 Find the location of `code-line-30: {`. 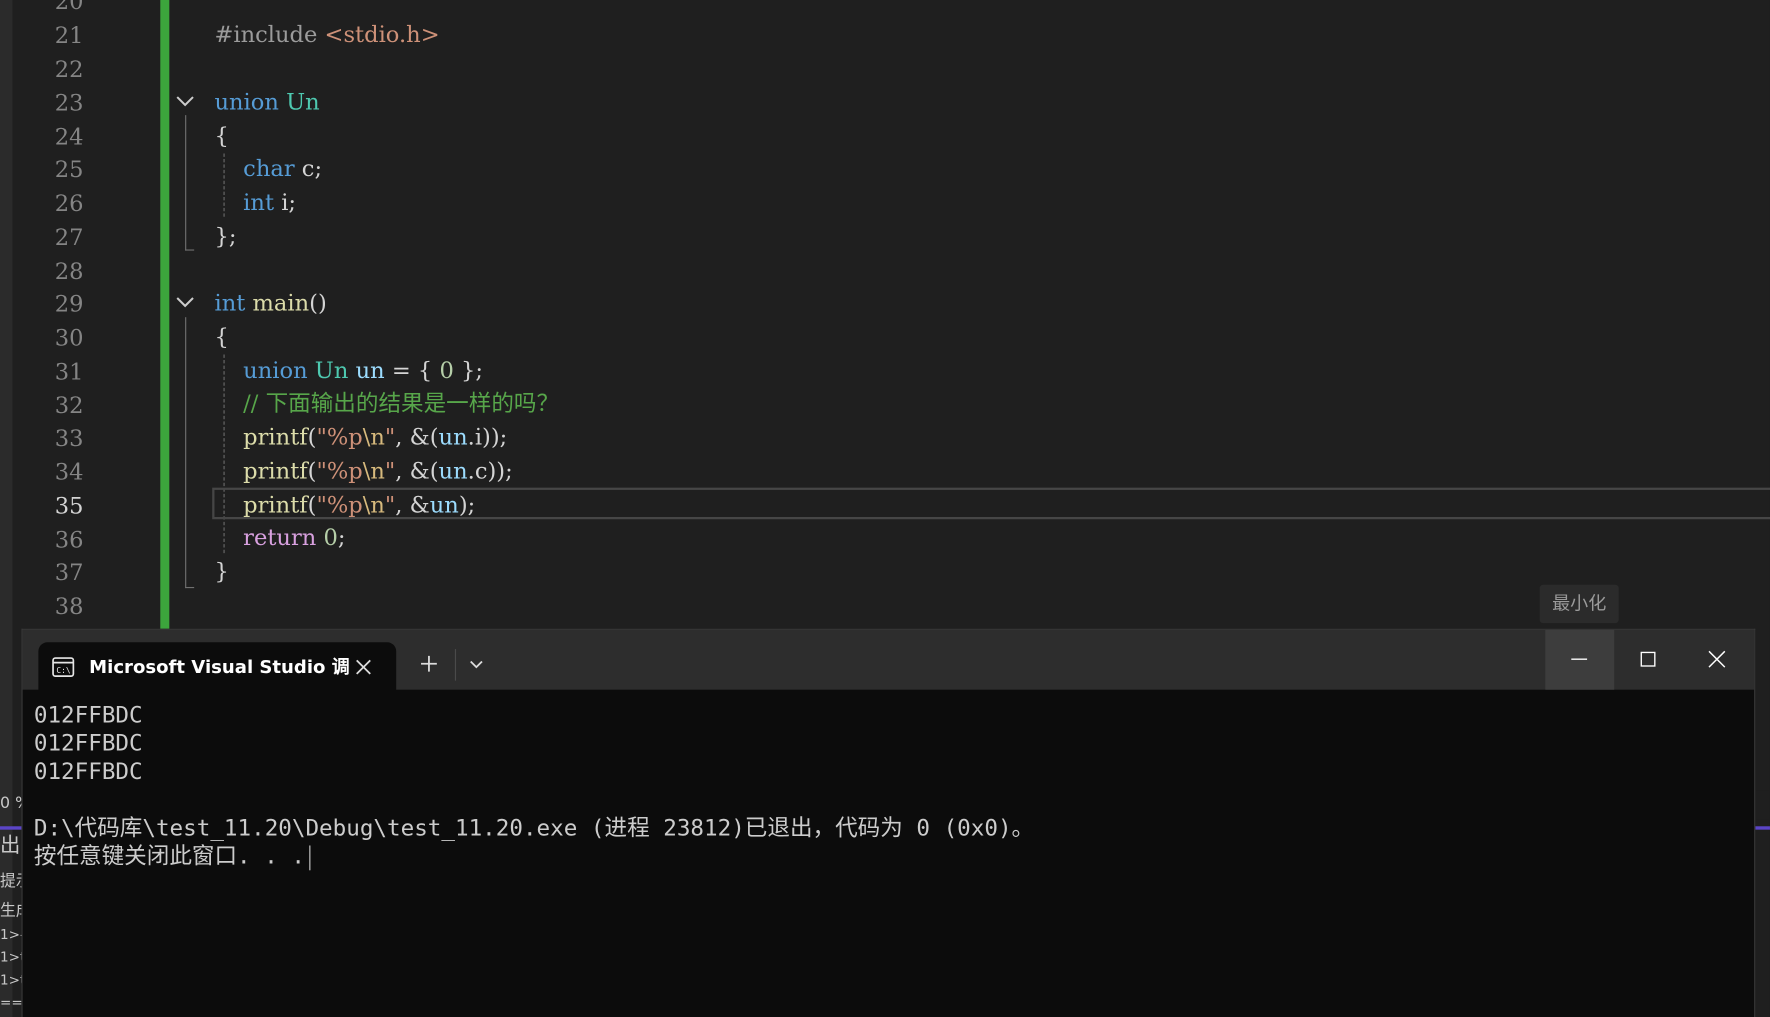

code-line-30: { is located at coordinates (221, 336).